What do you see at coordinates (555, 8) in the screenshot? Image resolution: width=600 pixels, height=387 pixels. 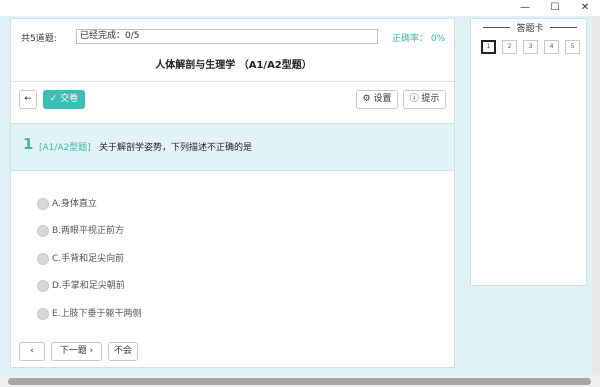 I see `maximize-button: ☐` at bounding box center [555, 8].